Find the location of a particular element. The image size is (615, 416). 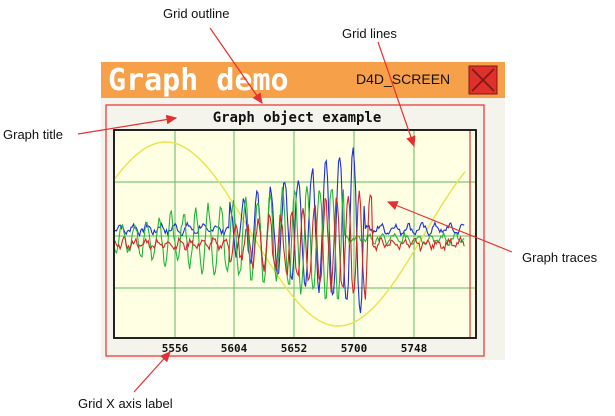

close-button is located at coordinates (483, 80).